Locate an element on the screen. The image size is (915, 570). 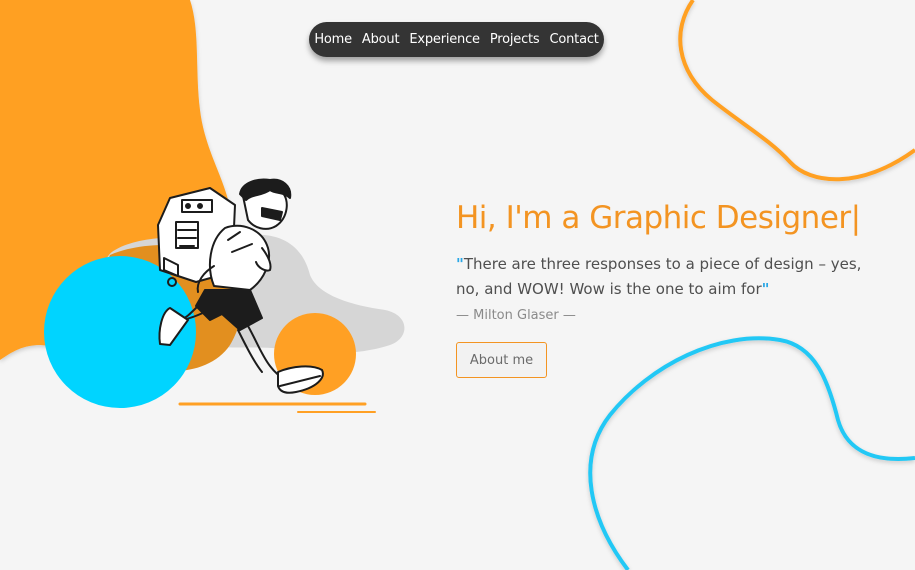
nav-home-link: Home is located at coordinates (333, 39).